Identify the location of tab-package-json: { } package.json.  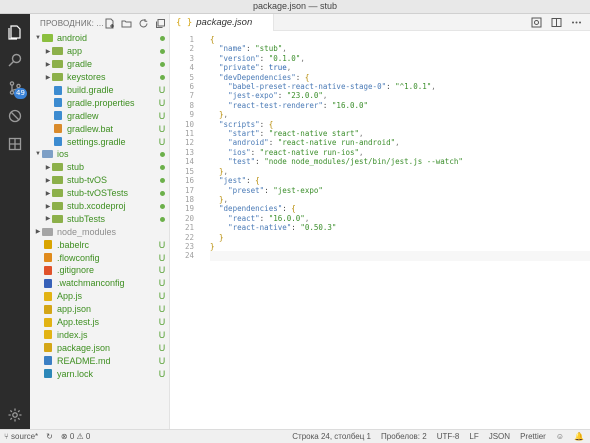
(222, 22).